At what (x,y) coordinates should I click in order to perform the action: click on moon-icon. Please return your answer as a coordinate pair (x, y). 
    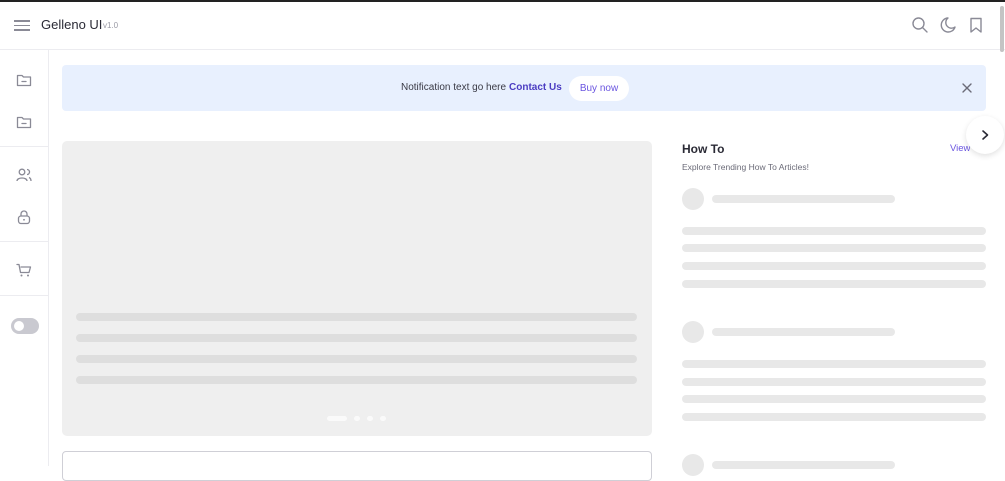
    Looking at the image, I should click on (948, 25).